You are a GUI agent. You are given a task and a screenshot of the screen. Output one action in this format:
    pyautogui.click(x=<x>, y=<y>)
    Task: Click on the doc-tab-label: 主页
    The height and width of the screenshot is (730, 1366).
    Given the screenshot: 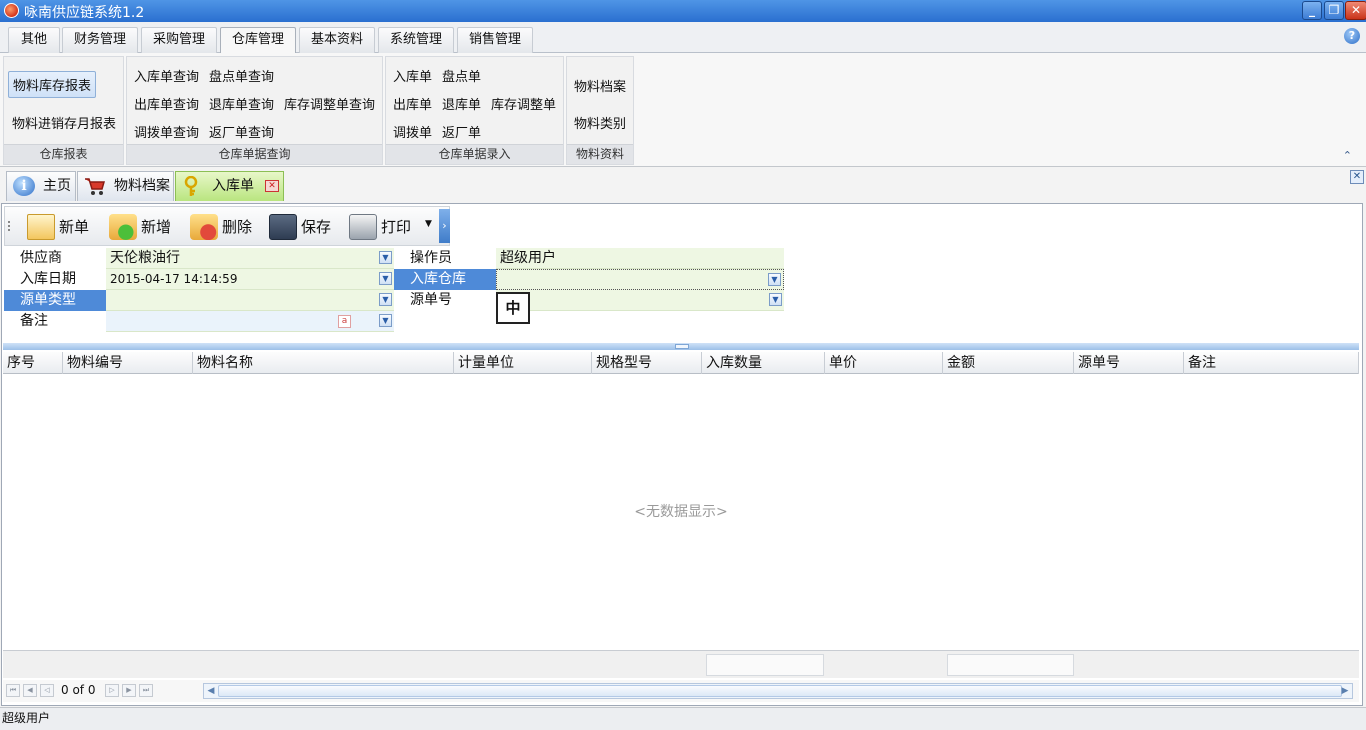 What is the action you would take?
    pyautogui.click(x=57, y=186)
    